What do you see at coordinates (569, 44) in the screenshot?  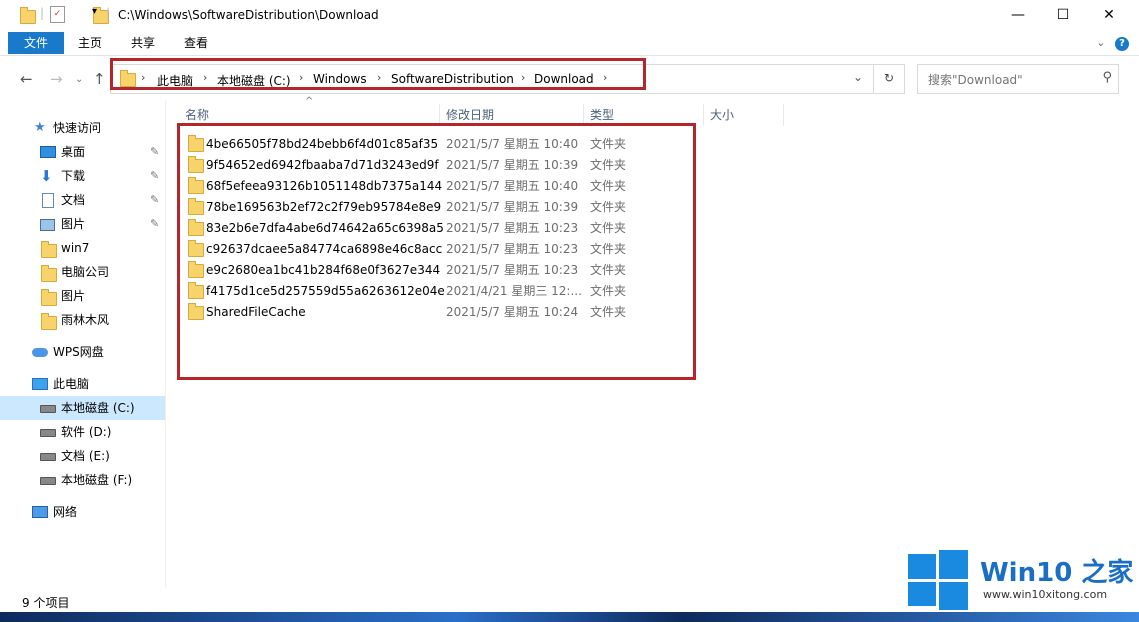 I see `ribbon: 文件 主页 共享 查看 ⌄ ?` at bounding box center [569, 44].